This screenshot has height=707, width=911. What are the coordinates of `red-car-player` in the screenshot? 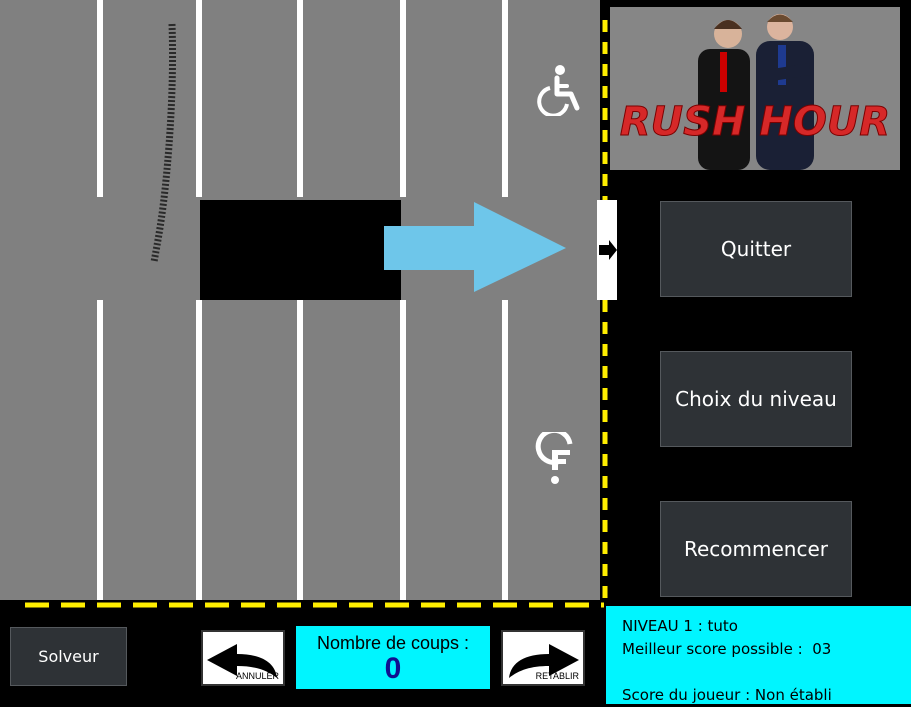 It's located at (300, 250).